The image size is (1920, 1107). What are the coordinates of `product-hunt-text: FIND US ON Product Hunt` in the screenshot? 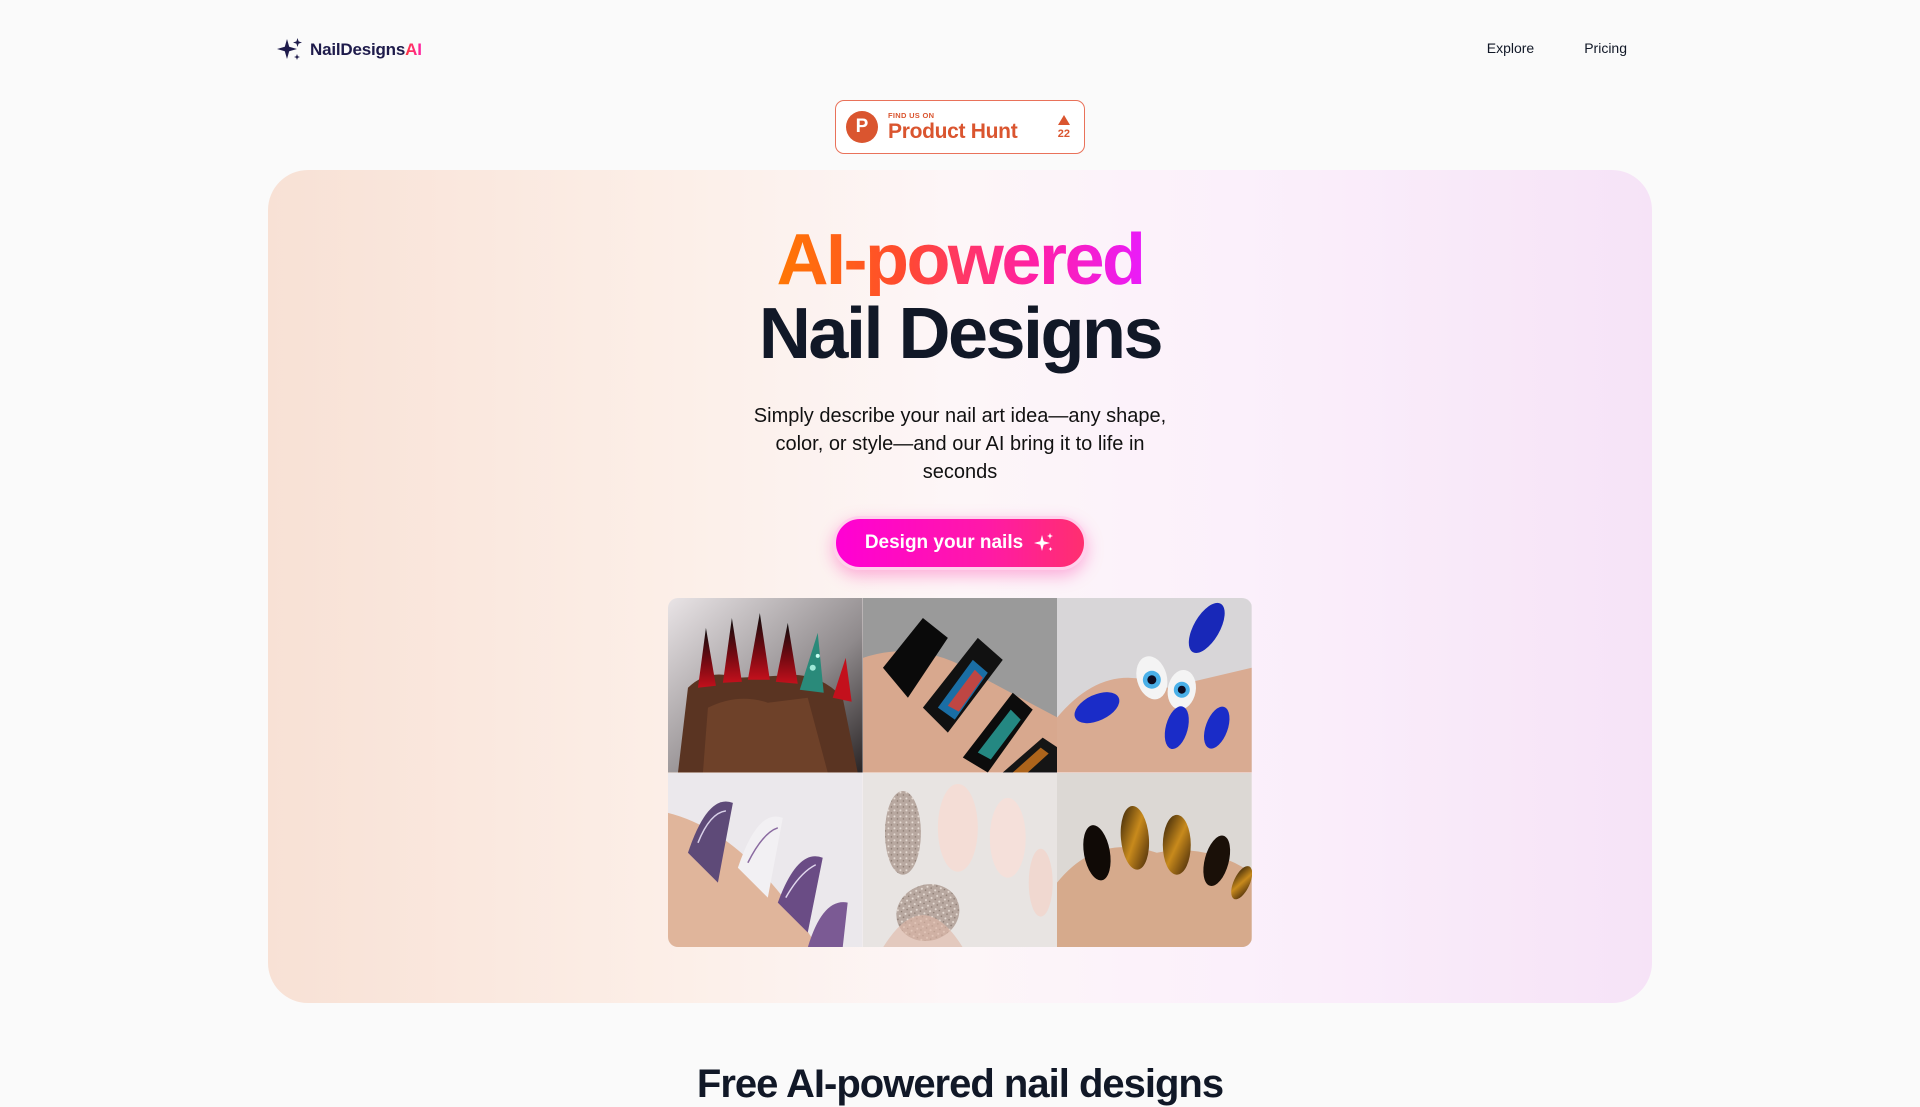 It's located at (953, 127).